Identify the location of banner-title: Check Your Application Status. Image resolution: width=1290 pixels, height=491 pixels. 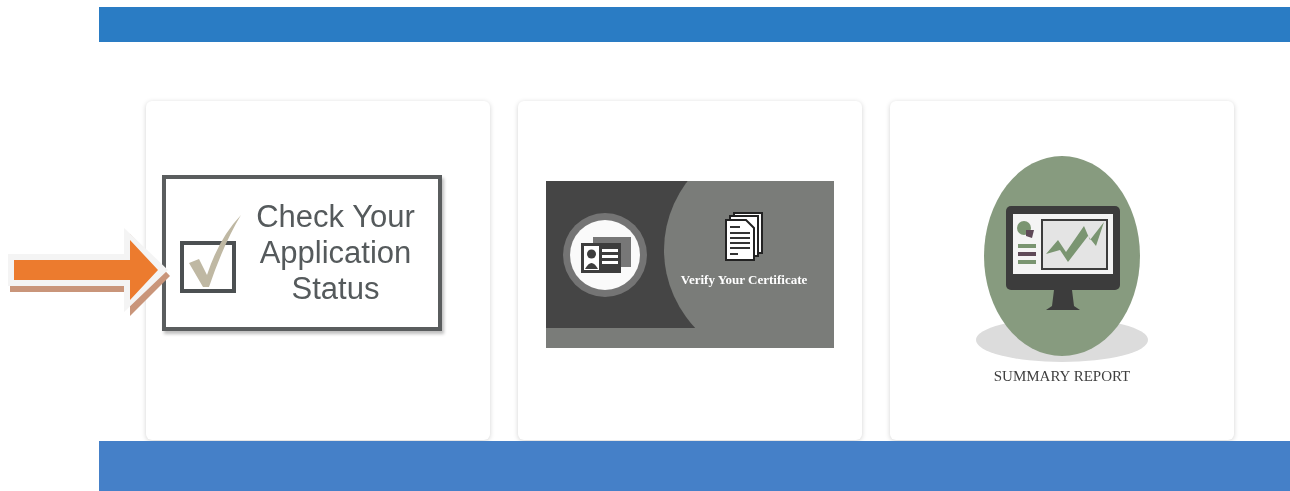
(335, 252).